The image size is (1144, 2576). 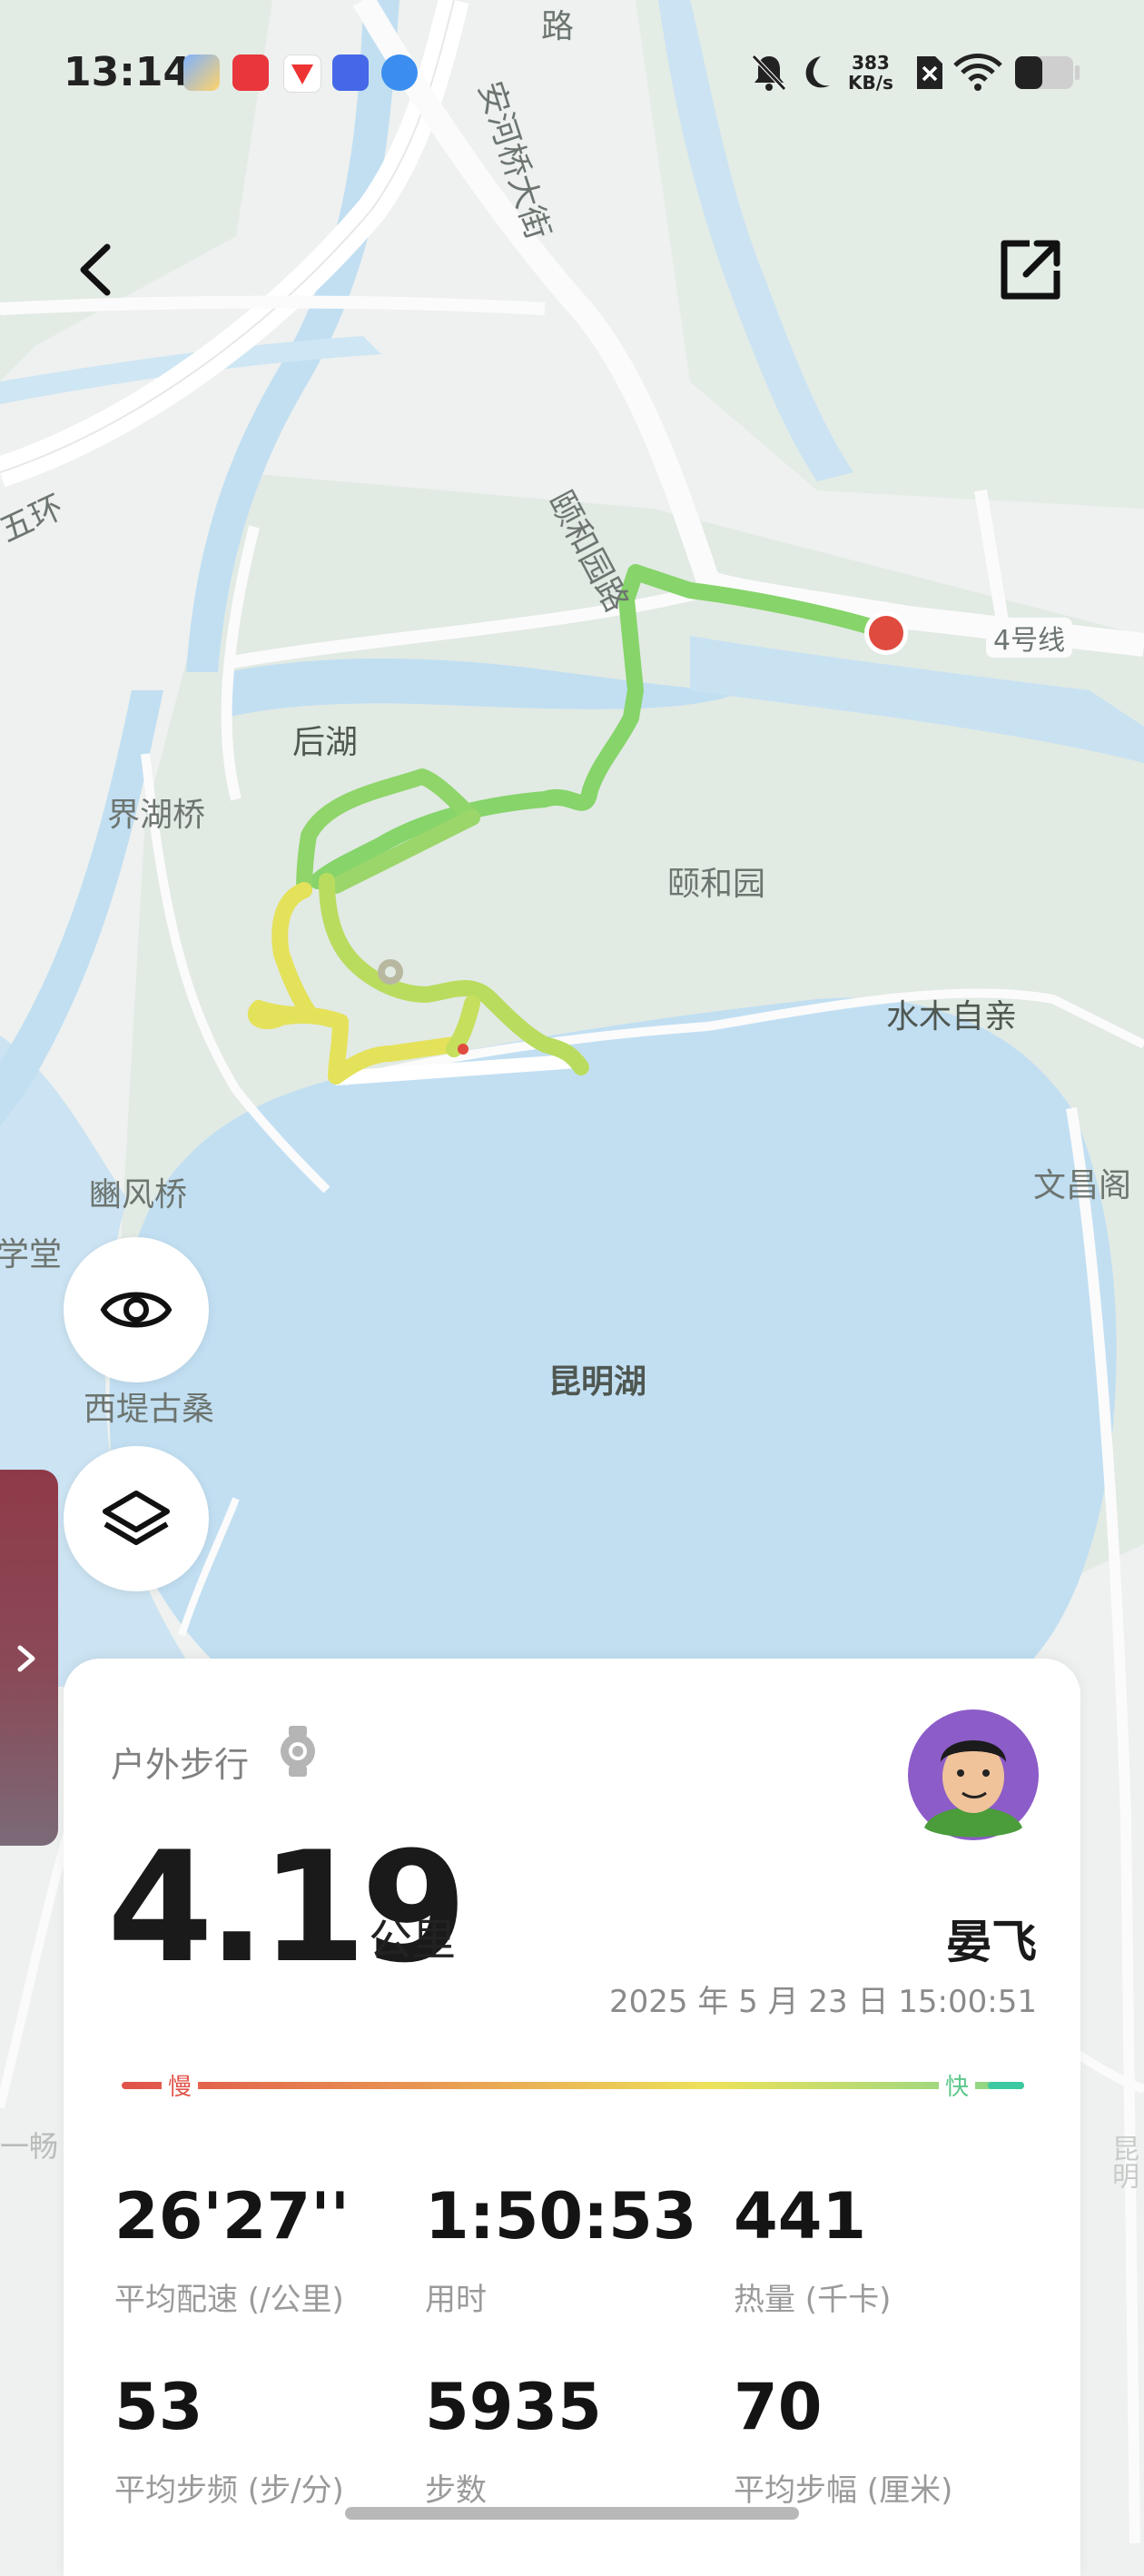 I want to click on map-label-wenchangge: 文昌阁, so click(x=1082, y=1185).